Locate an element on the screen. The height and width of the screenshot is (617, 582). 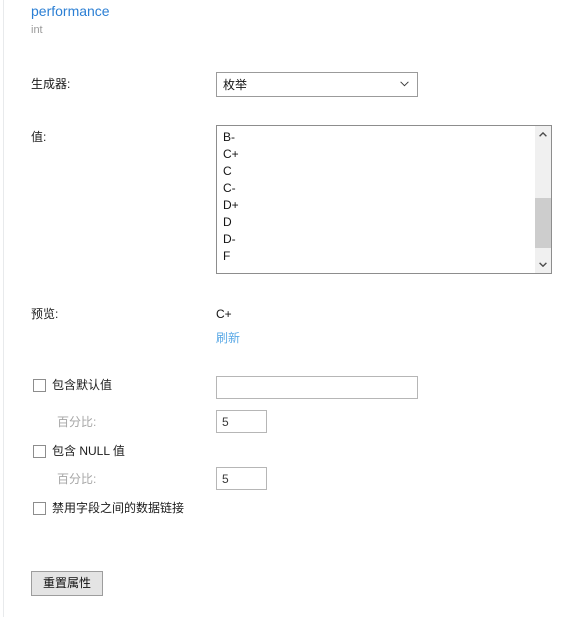
list-item: B- is located at coordinates (378, 137).